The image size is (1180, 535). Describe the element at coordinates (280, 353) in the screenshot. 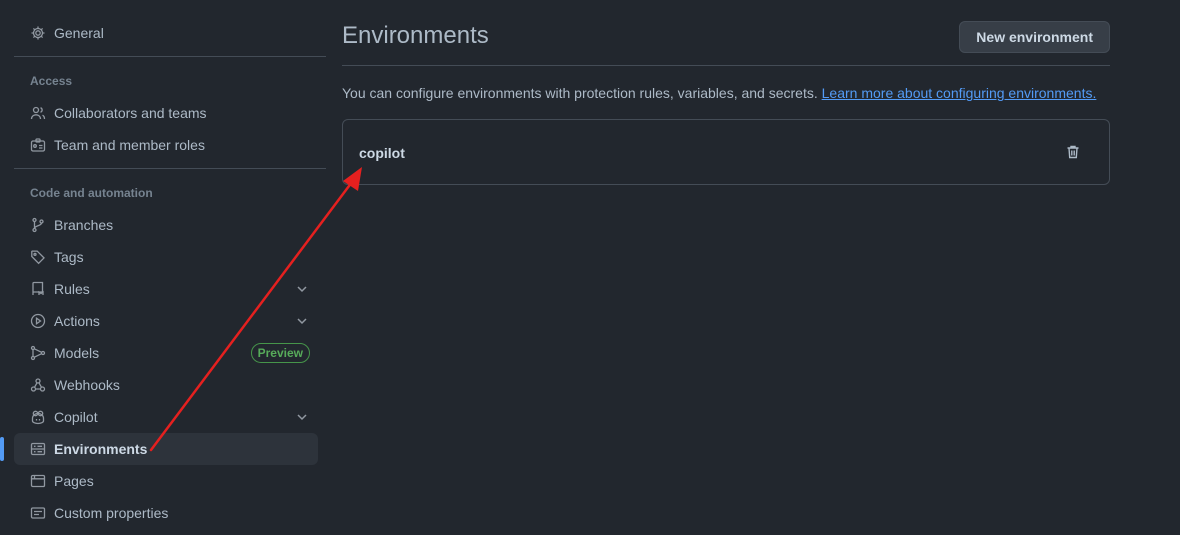

I see `preview-badge: Preview` at that location.